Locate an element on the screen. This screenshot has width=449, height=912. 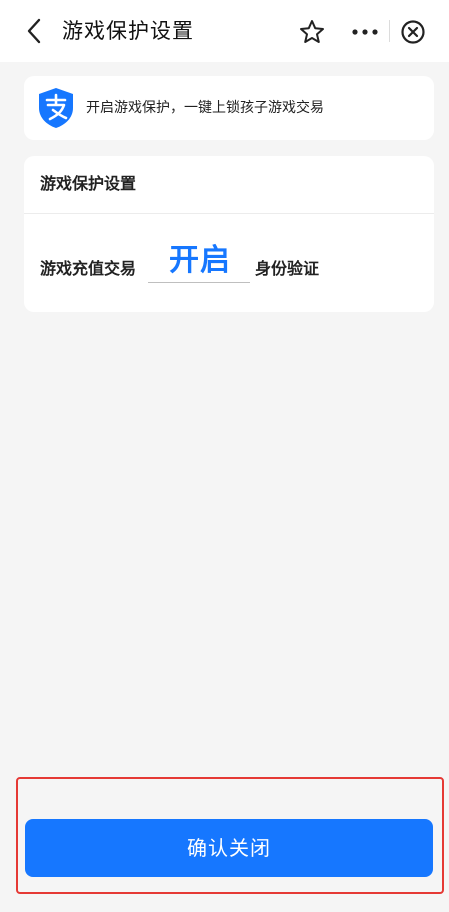
back-arrow-icon is located at coordinates (34, 31).